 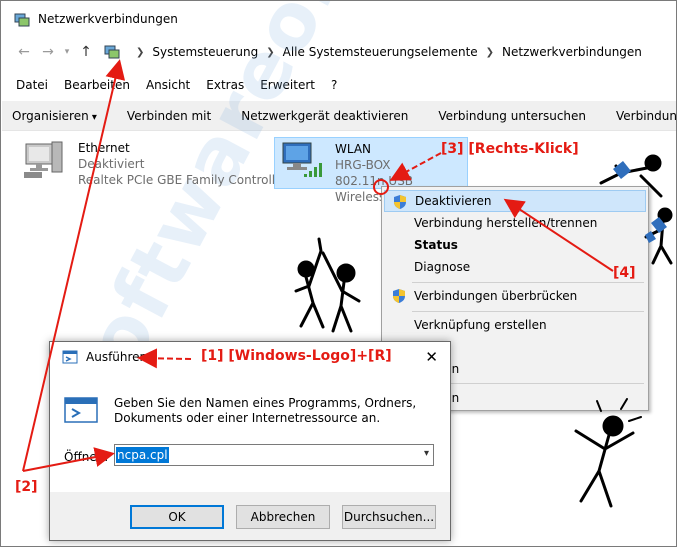 What do you see at coordinates (68, 459) in the screenshot?
I see `arrow-2-input` at bounding box center [68, 459].